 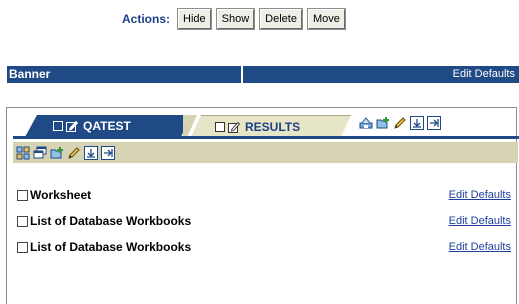 I want to click on tab-results: RESULTS, so click(x=271, y=126).